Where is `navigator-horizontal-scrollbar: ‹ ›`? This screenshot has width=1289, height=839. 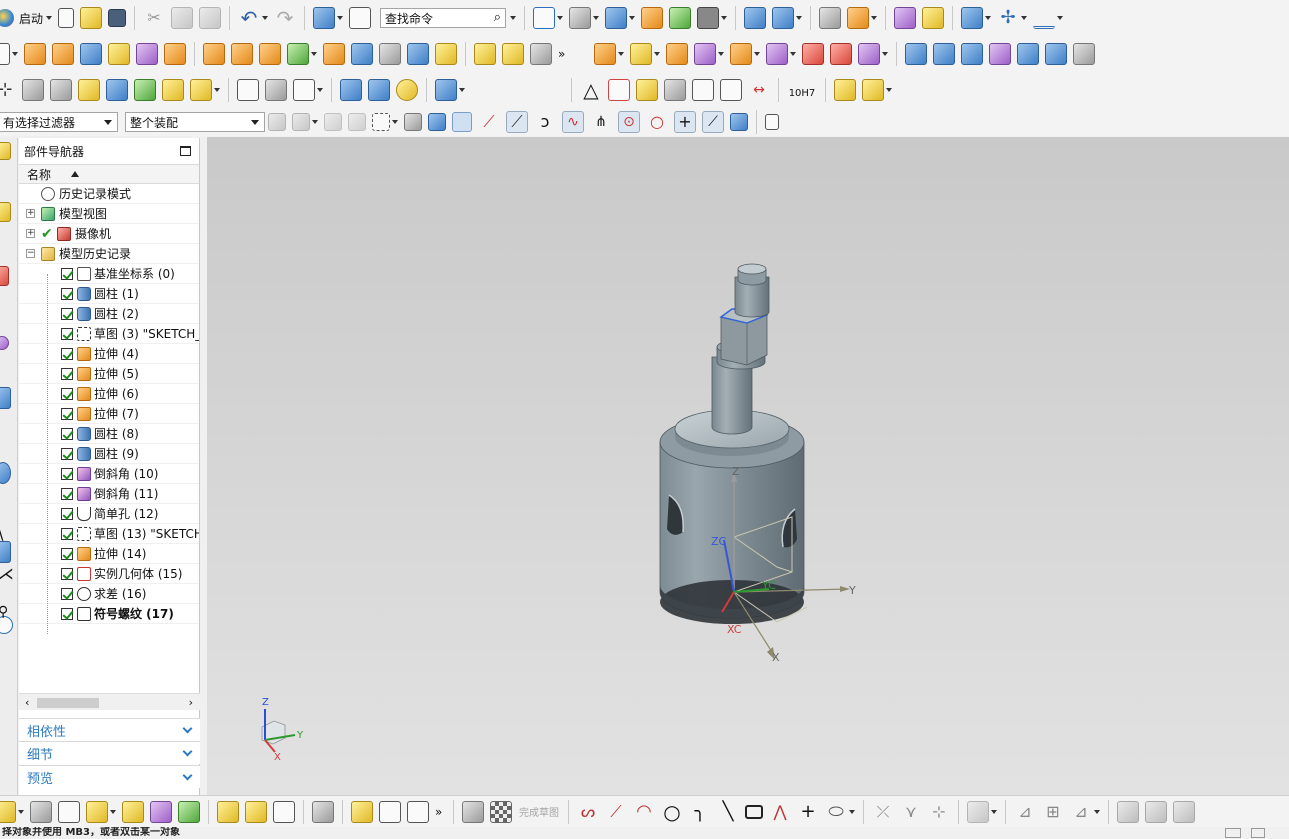 navigator-horizontal-scrollbar: ‹ › is located at coordinates (109, 701).